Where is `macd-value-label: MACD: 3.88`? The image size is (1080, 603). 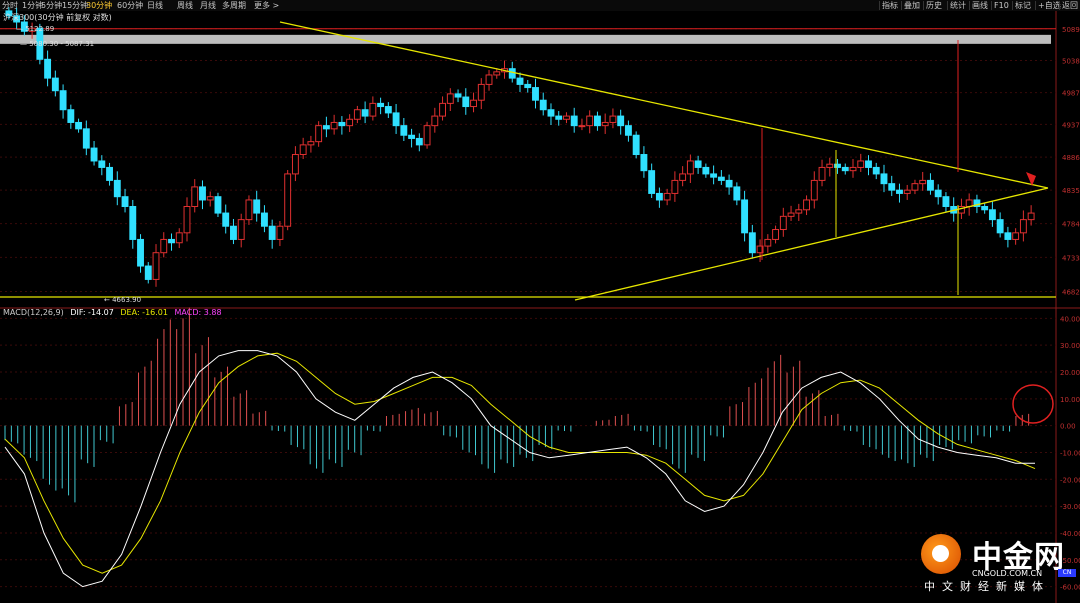
macd-value-label: MACD: 3.88 is located at coordinates (198, 312).